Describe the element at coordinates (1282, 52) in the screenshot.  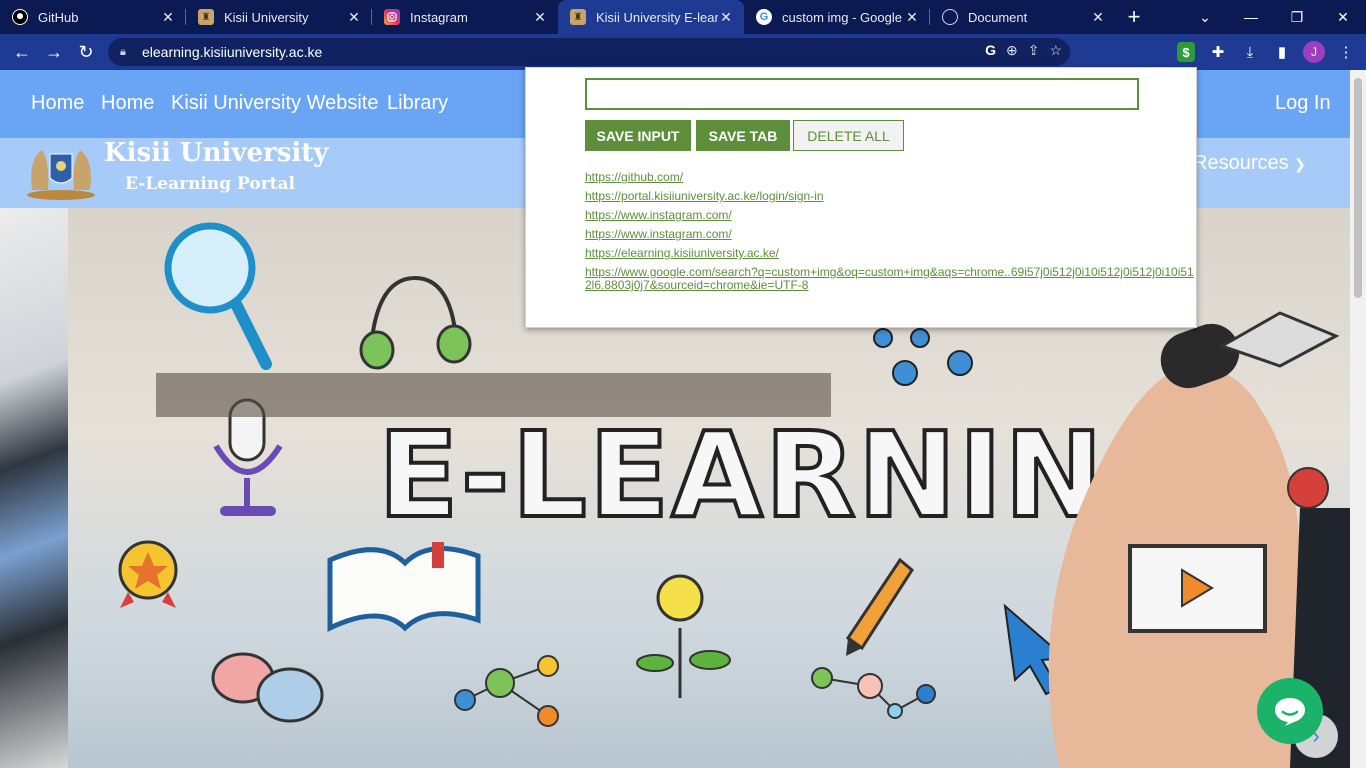
I see `side-panel-icon: ▮` at that location.